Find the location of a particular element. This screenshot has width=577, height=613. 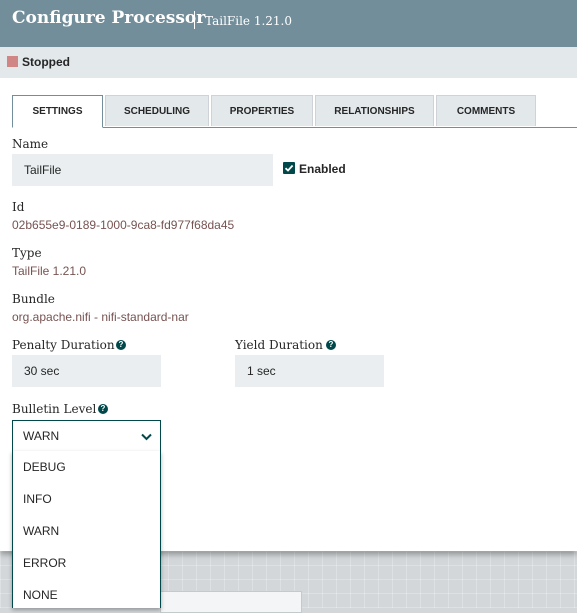

tab-comments: COMMENTS is located at coordinates (486, 110).